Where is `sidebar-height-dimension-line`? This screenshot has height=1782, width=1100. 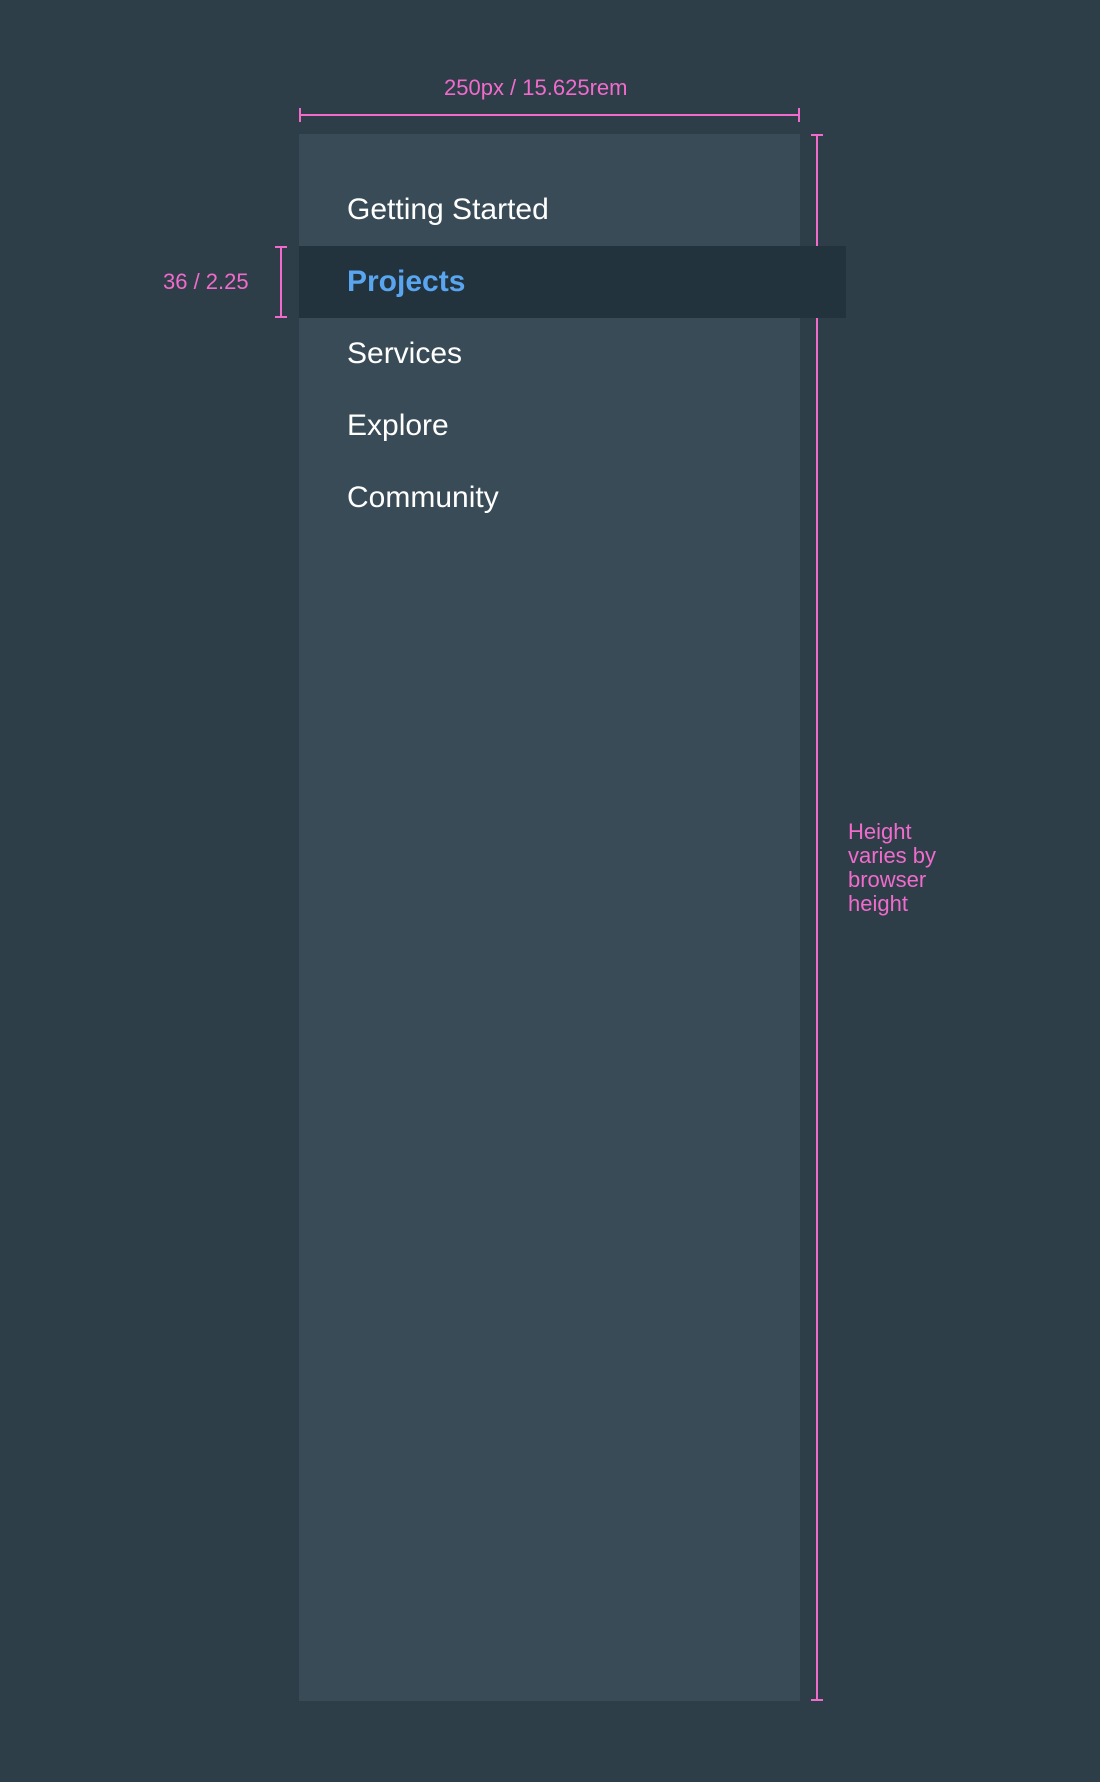 sidebar-height-dimension-line is located at coordinates (817, 917).